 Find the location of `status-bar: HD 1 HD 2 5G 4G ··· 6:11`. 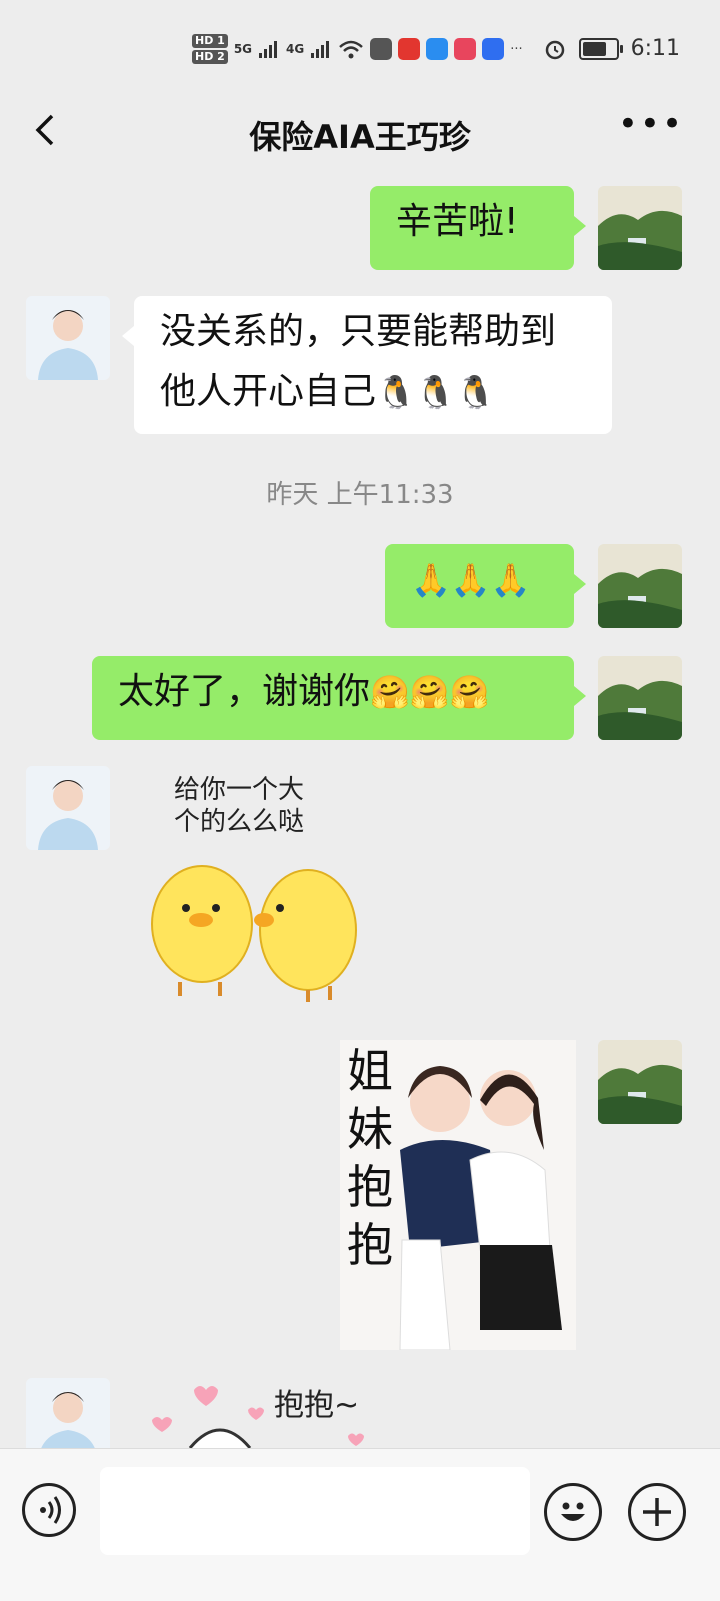

status-bar: HD 1 HD 2 5G 4G ··· 6:11 is located at coordinates (360, 50).